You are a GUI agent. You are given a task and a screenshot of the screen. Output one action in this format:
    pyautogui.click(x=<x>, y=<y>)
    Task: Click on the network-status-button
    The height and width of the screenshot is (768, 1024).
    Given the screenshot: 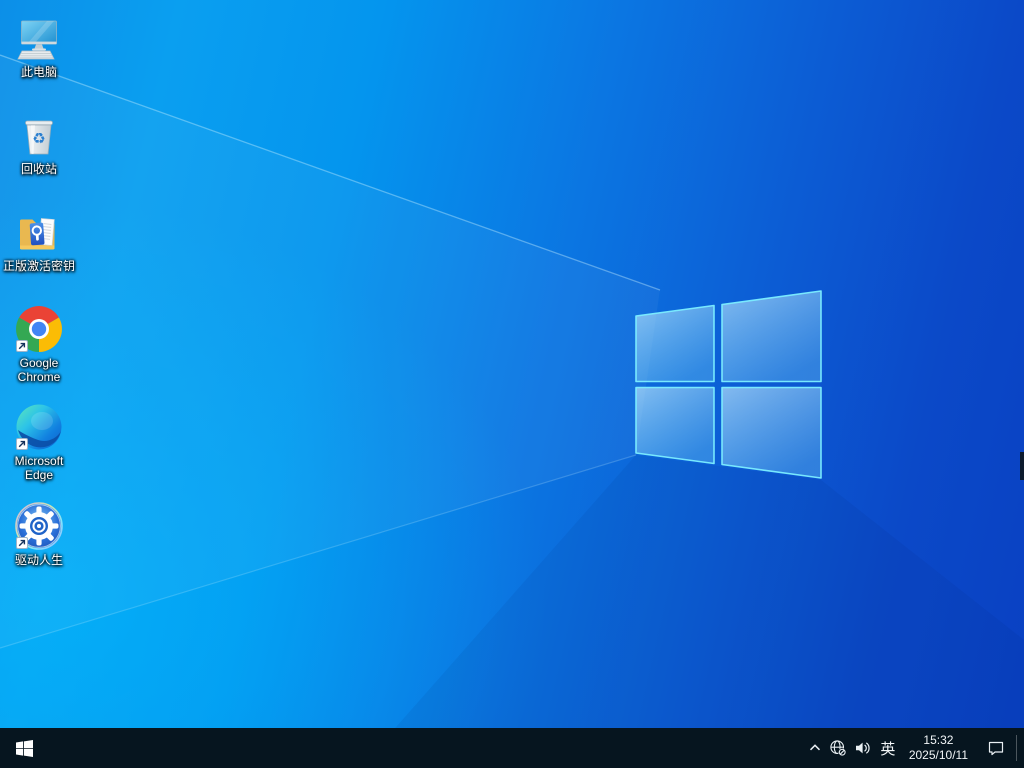 What is the action you would take?
    pyautogui.click(x=838, y=748)
    